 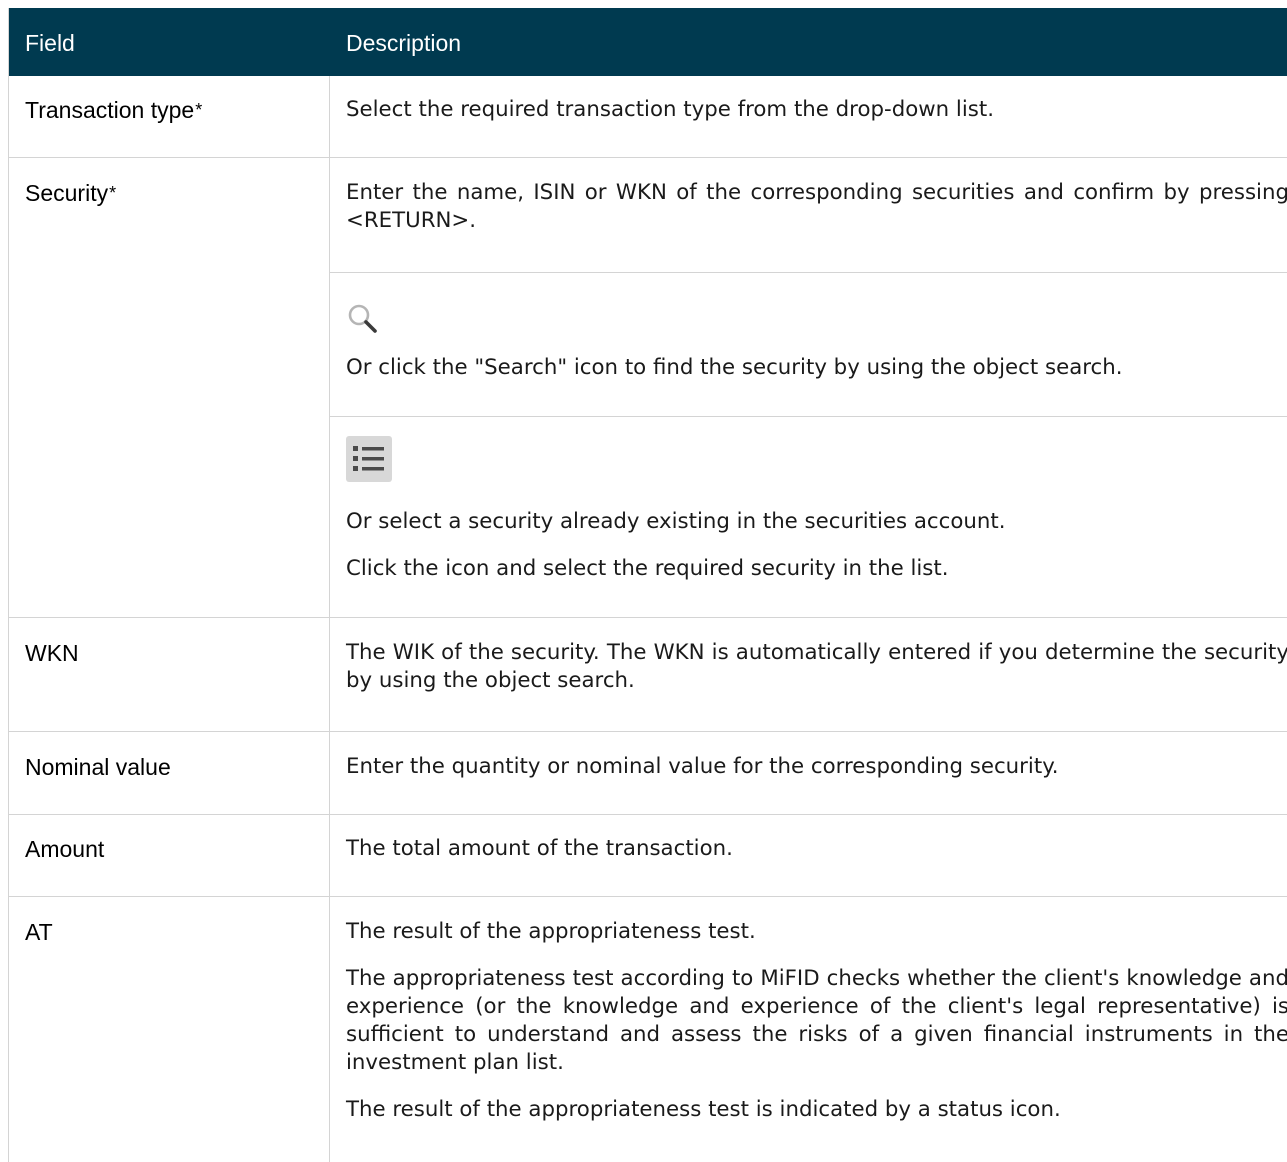 I want to click on field-at: AT, so click(x=39, y=932).